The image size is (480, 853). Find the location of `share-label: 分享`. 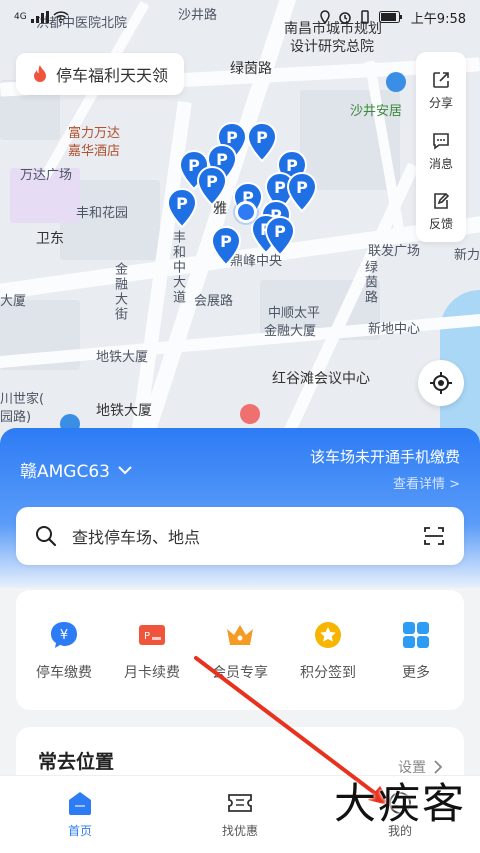

share-label: 分享 is located at coordinates (440, 102).